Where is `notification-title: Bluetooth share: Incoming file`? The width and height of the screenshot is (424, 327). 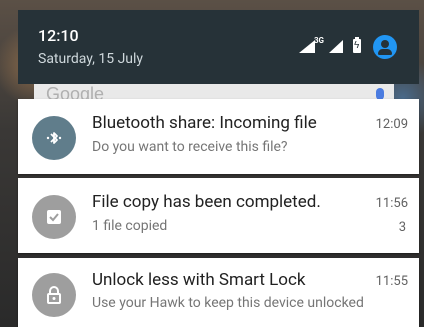
notification-title: Bluetooth share: Incoming file is located at coordinates (204, 123).